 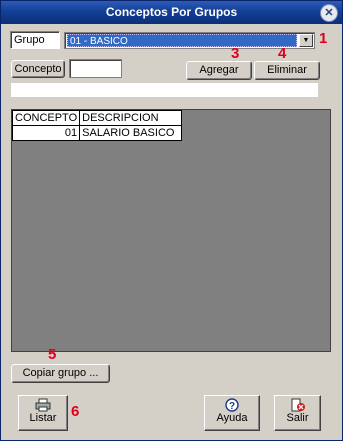 What do you see at coordinates (131, 133) in the screenshot?
I see `cell-descripcion: SALARIO BASICO` at bounding box center [131, 133].